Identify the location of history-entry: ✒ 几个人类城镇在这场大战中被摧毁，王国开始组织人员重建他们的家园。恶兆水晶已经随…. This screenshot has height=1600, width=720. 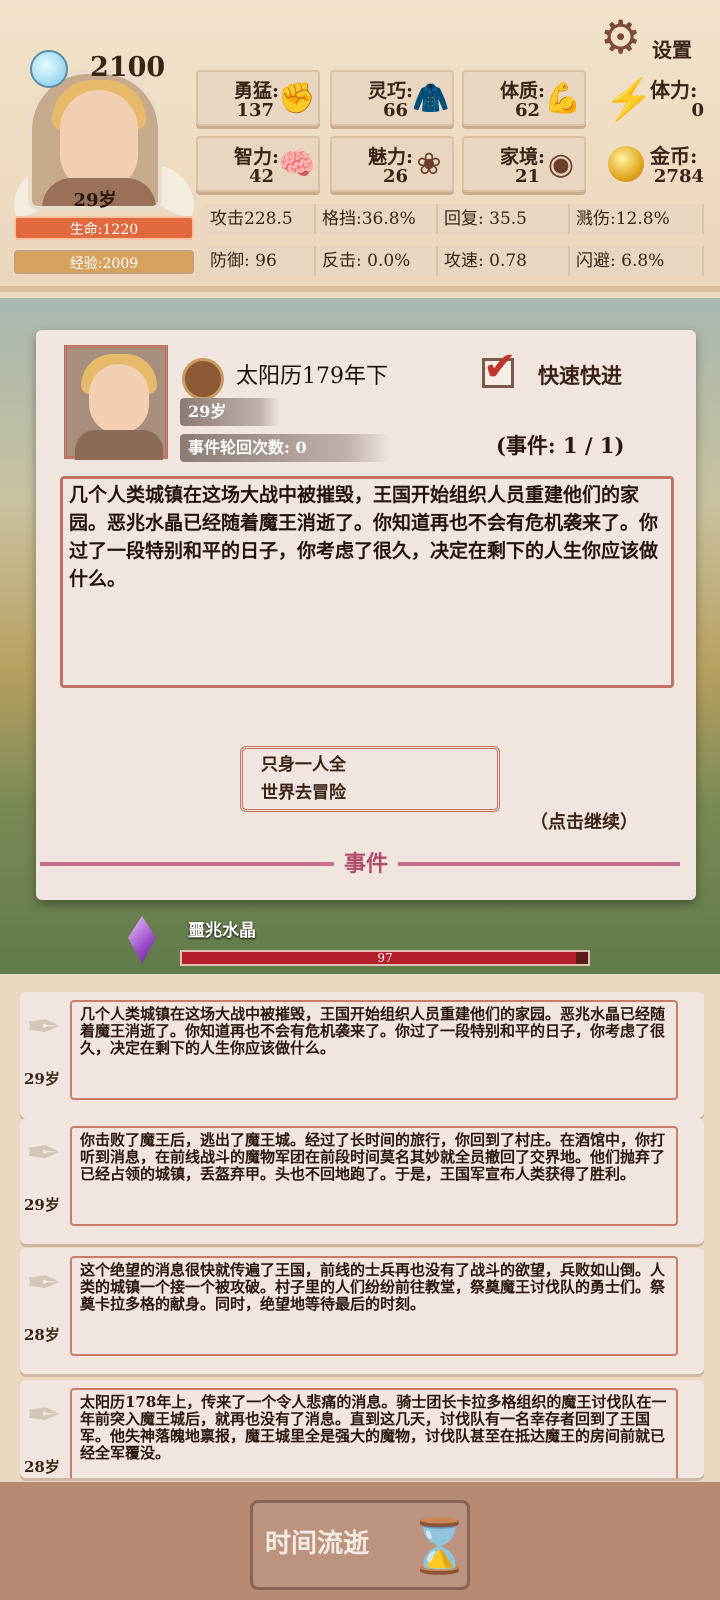
(362, 1055).